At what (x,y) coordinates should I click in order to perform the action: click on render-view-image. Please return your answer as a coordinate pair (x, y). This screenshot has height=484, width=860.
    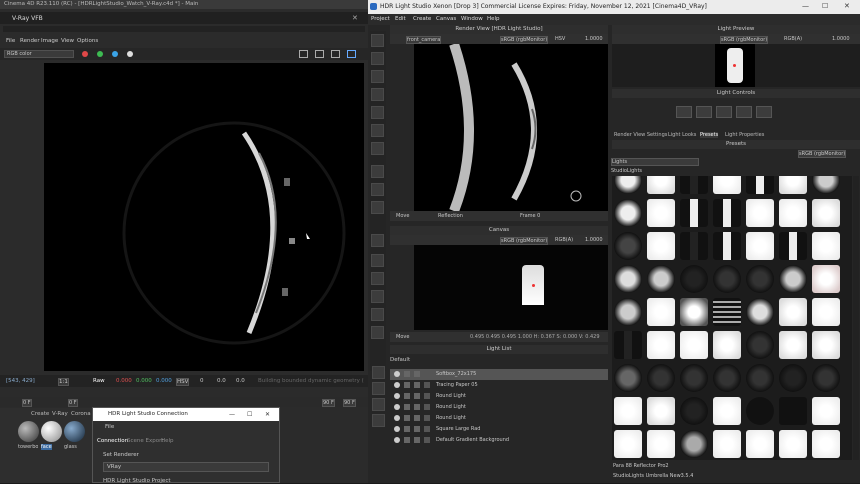
    Looking at the image, I should click on (511, 127).